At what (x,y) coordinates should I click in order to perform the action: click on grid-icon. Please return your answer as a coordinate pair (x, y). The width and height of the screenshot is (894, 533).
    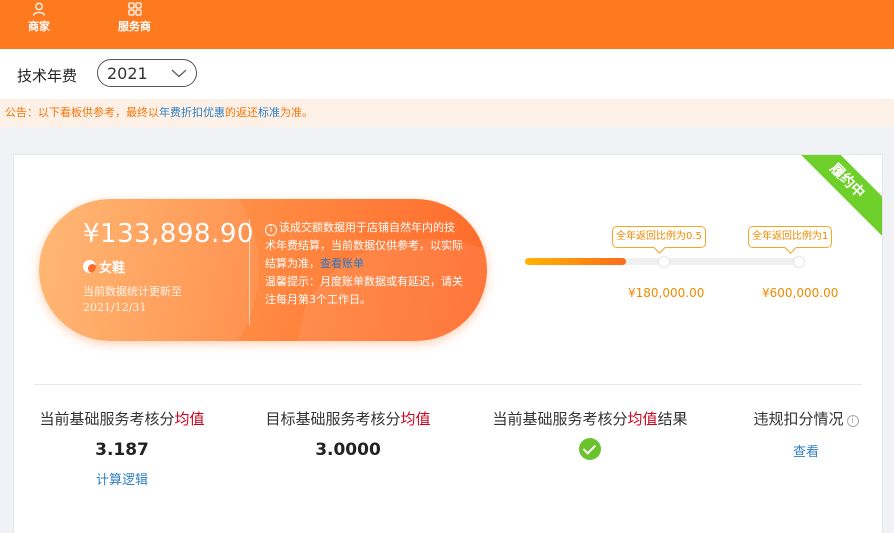
    Looking at the image, I should click on (134, 9).